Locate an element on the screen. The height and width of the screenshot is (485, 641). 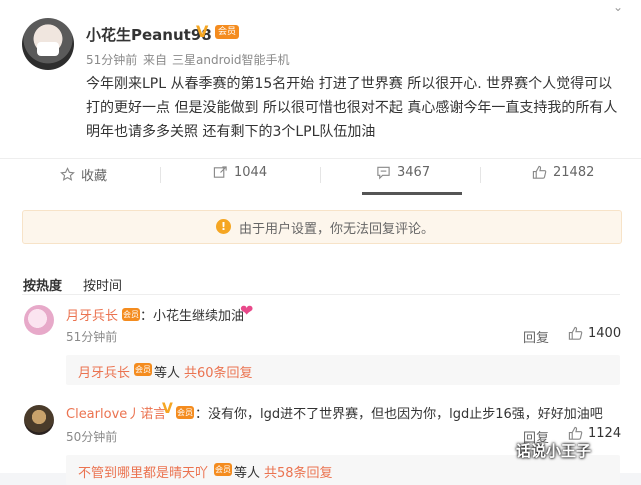
warning-icon: ! is located at coordinates (223, 226).